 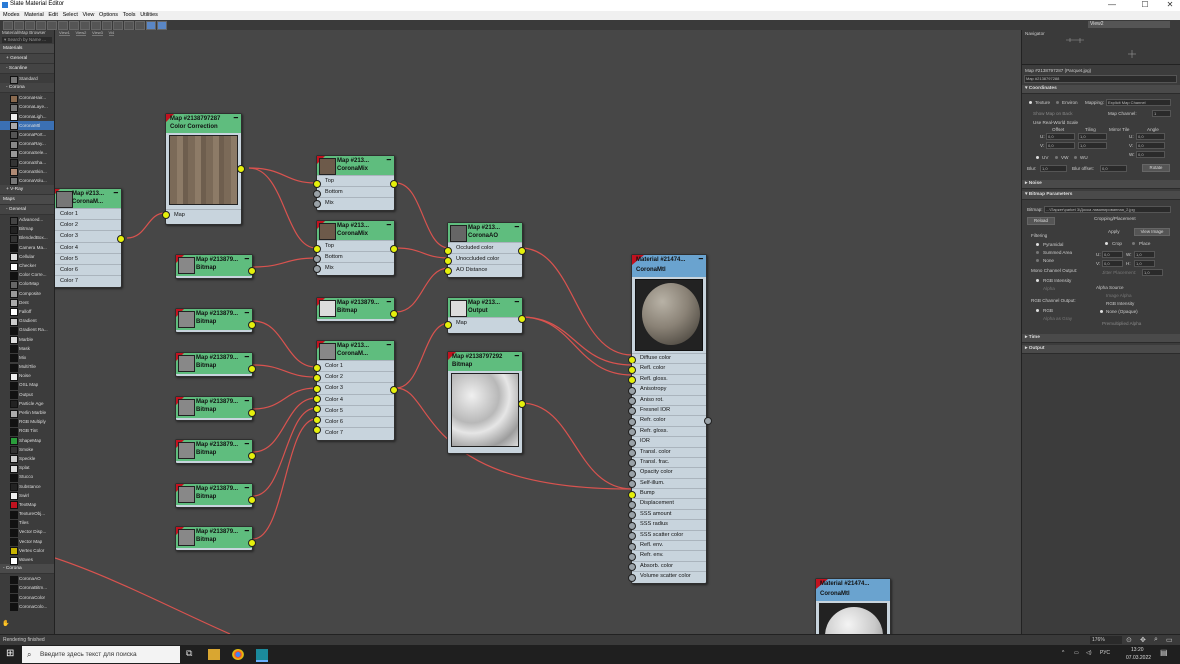 I want to click on file-explorer-icon, so click(x=214, y=654).